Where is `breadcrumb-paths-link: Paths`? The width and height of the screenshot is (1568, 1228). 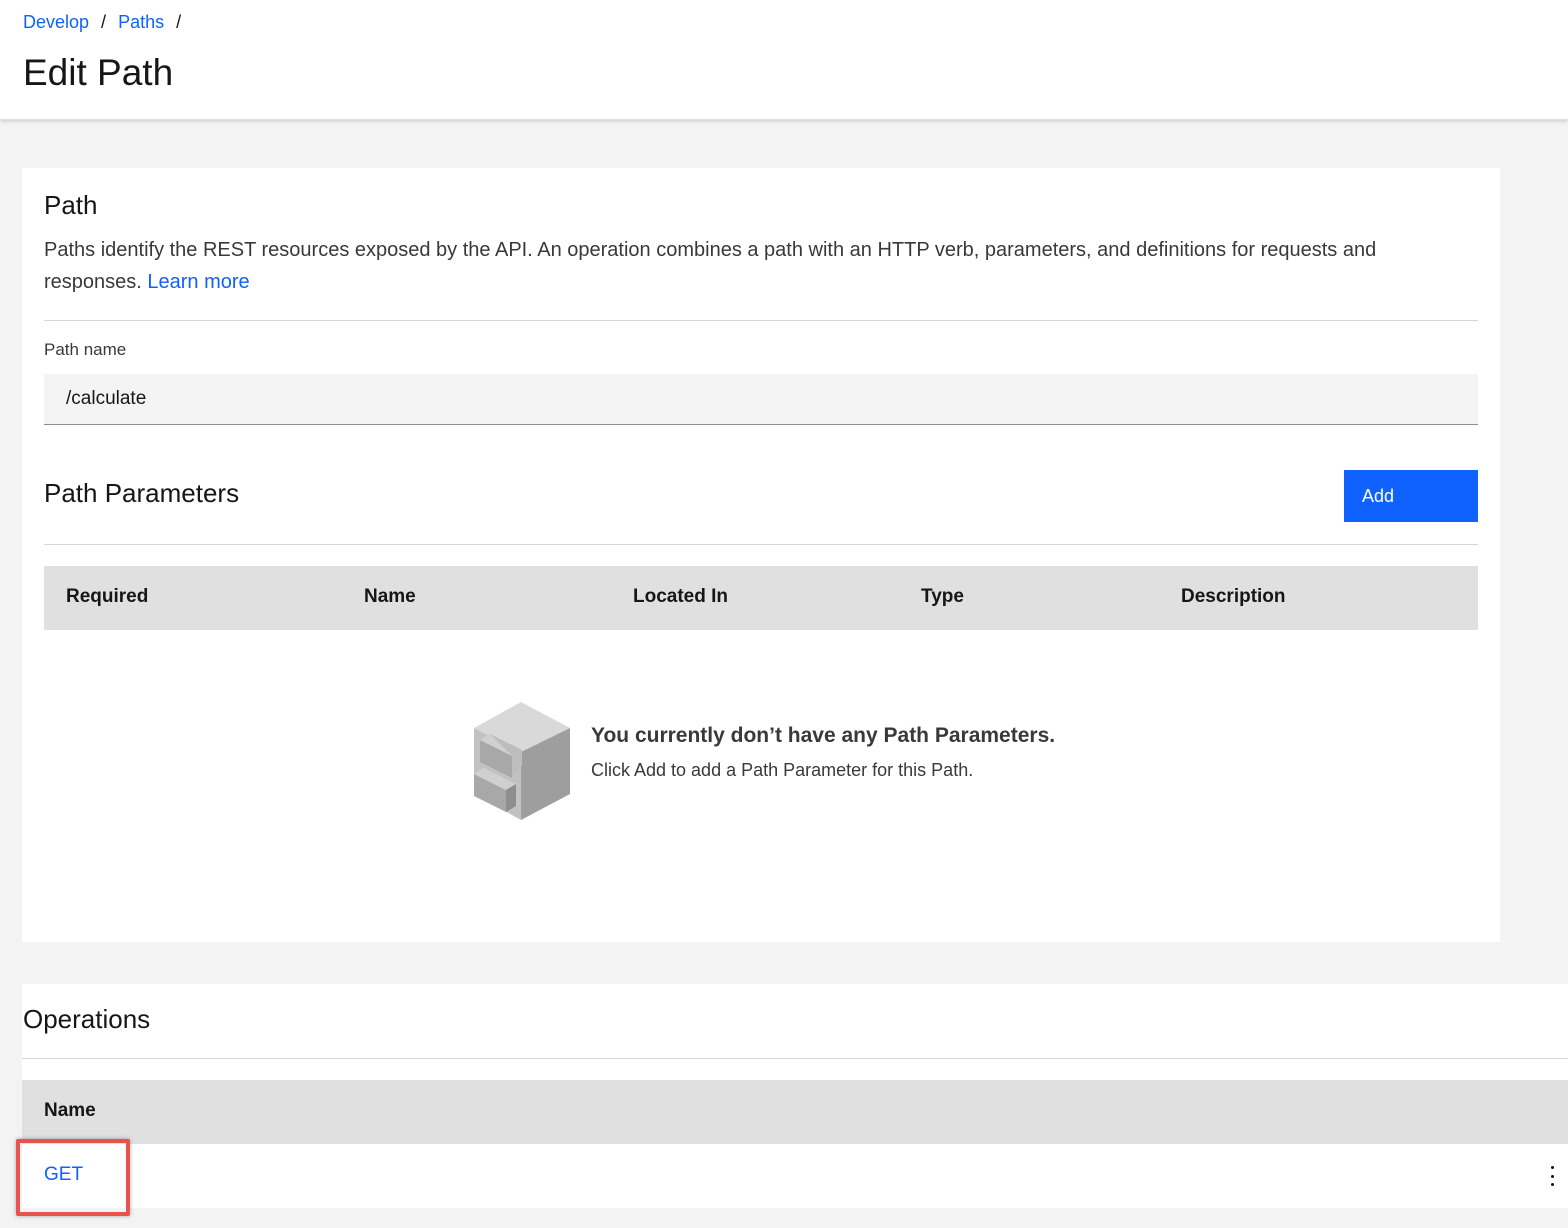
breadcrumb-paths-link: Paths is located at coordinates (141, 22).